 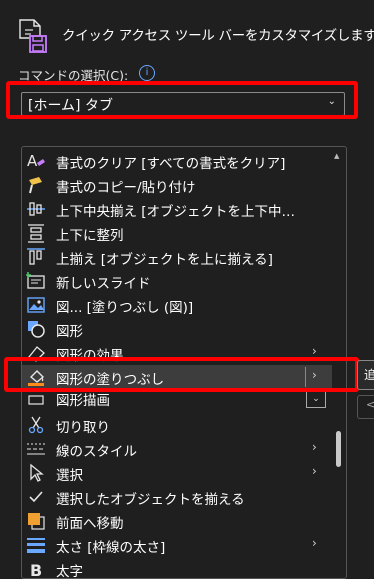 I want to click on scroll-thumb, so click(x=338, y=449).